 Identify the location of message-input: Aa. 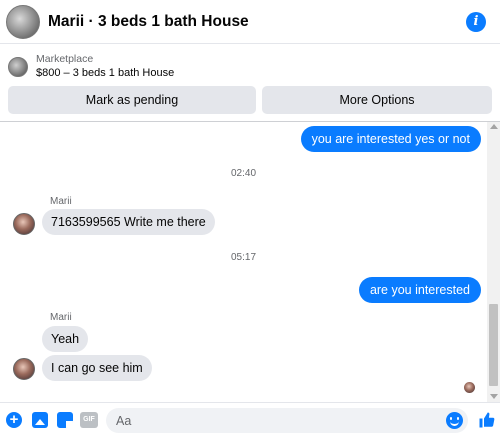
(287, 420).